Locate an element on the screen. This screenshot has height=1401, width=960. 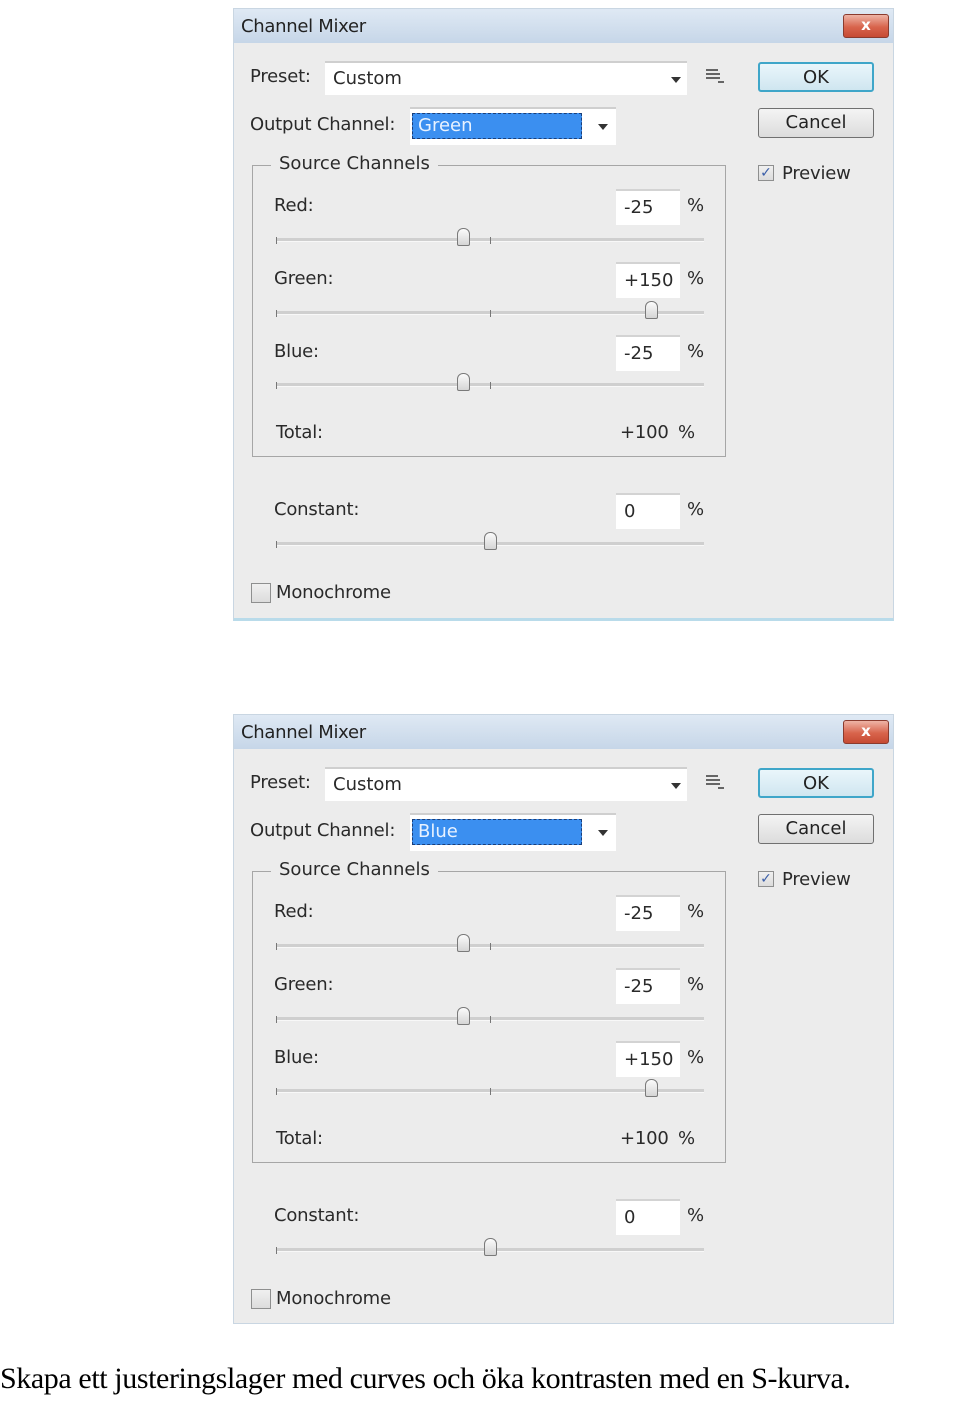
green-value-input: +150 is located at coordinates (648, 280).